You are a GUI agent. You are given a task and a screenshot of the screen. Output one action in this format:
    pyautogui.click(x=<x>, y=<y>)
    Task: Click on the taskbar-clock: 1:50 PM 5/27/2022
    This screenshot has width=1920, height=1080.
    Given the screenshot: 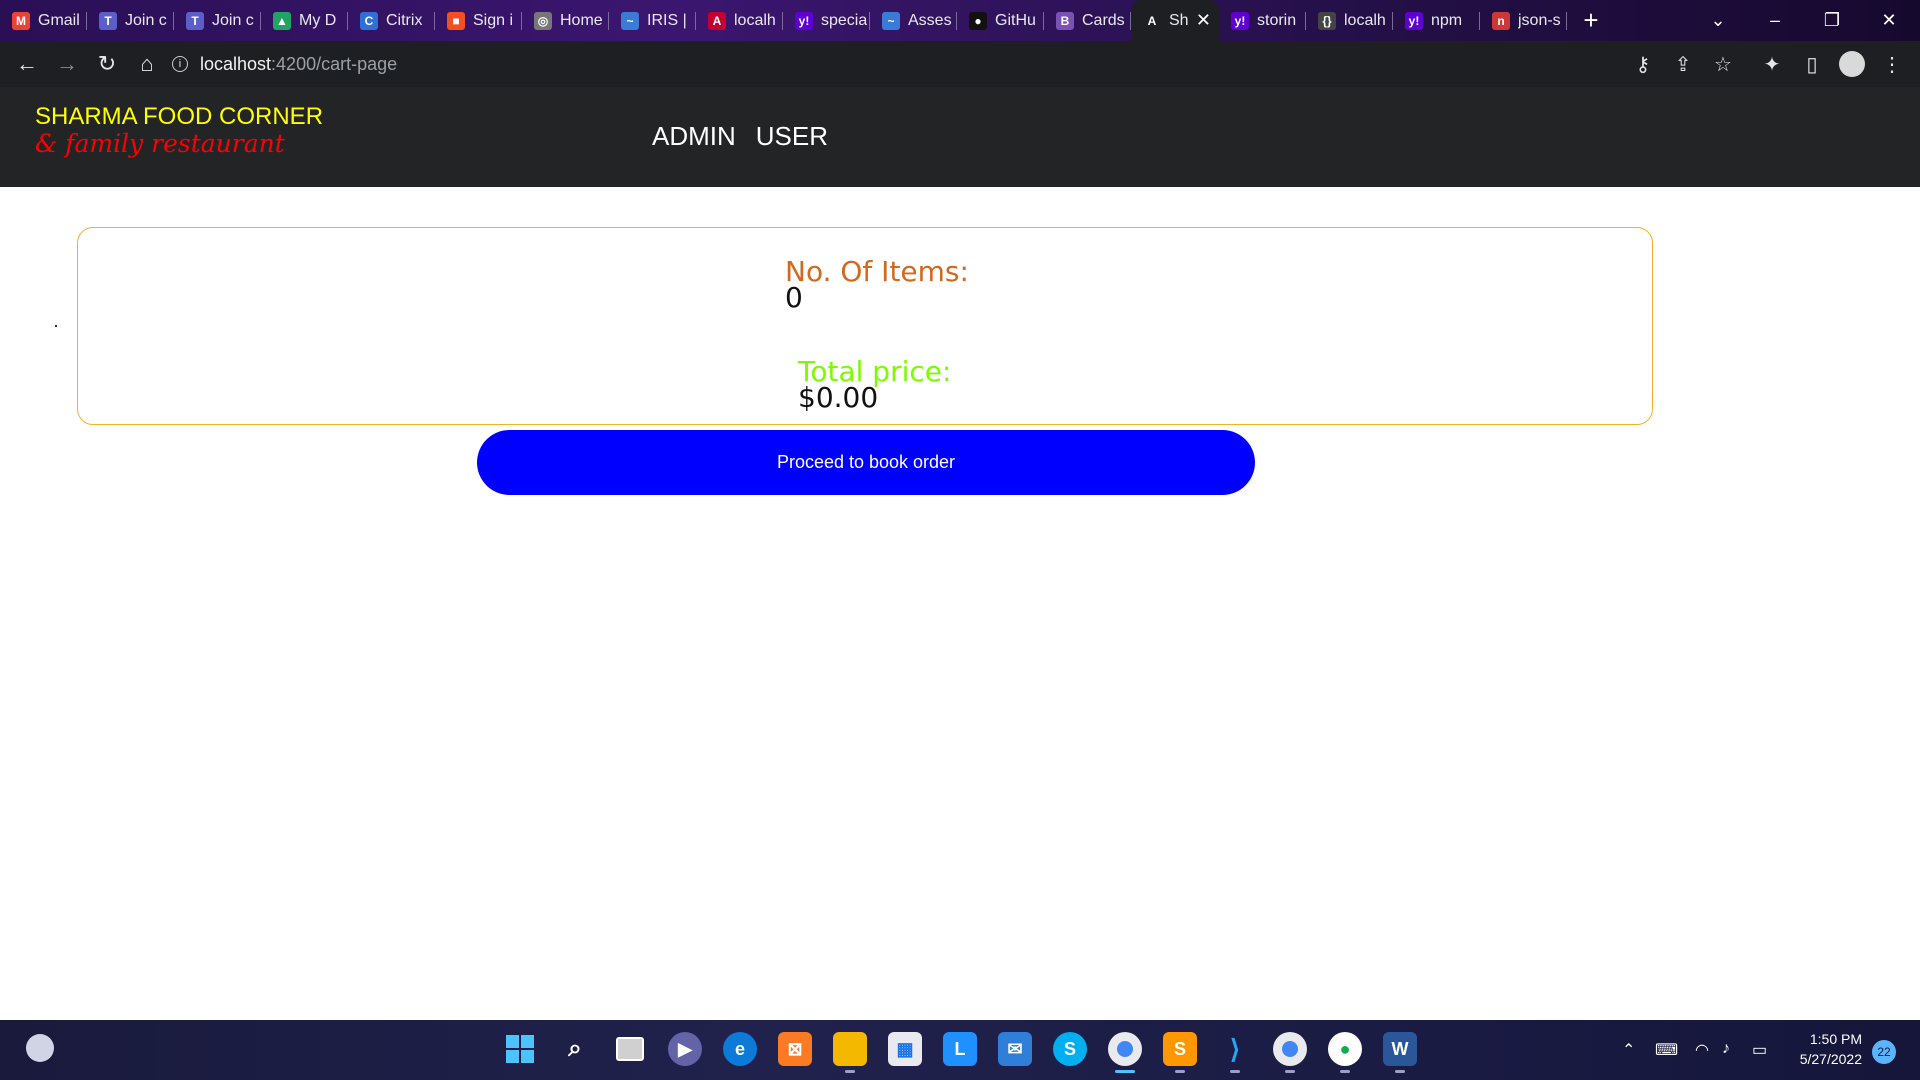 What is the action you would take?
    pyautogui.click(x=1822, y=1049)
    